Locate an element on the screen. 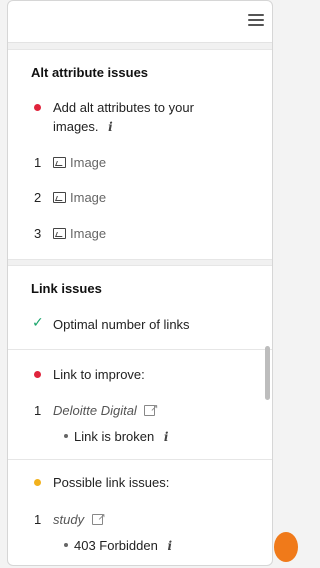  study-link: study is located at coordinates (68, 519).